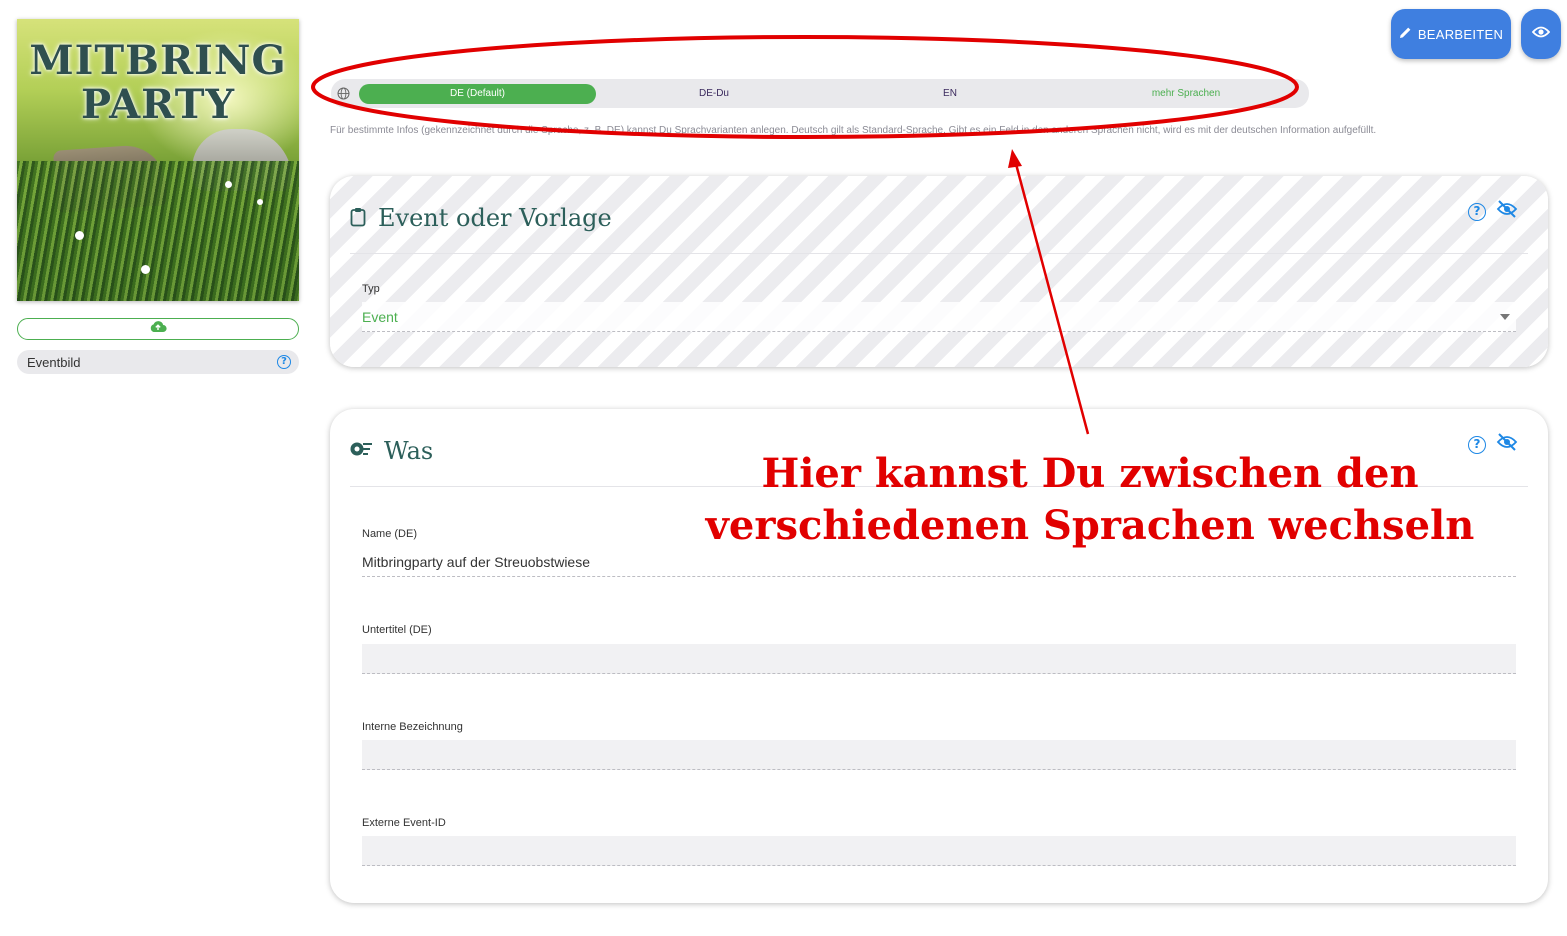  Describe the element at coordinates (344, 94) in the screenshot. I see `globe-icon` at that location.